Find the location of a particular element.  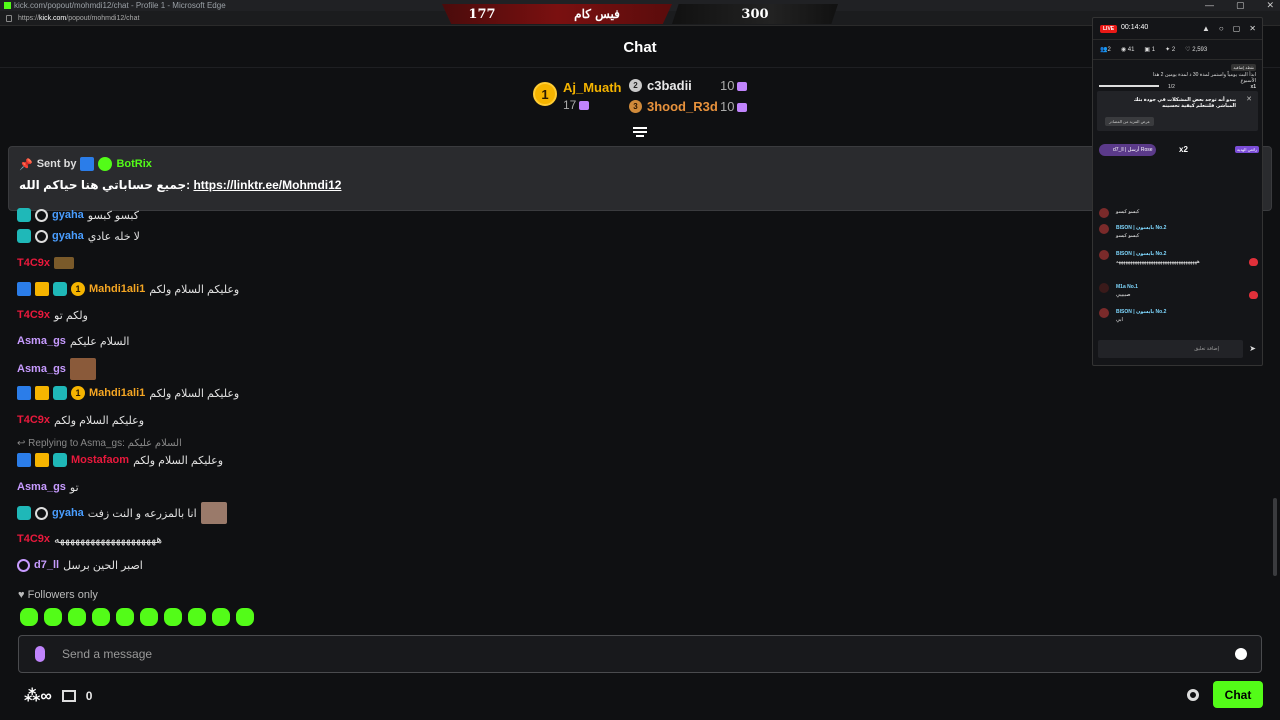

chat-message: Asma_gs تو is located at coordinates (48, 487).